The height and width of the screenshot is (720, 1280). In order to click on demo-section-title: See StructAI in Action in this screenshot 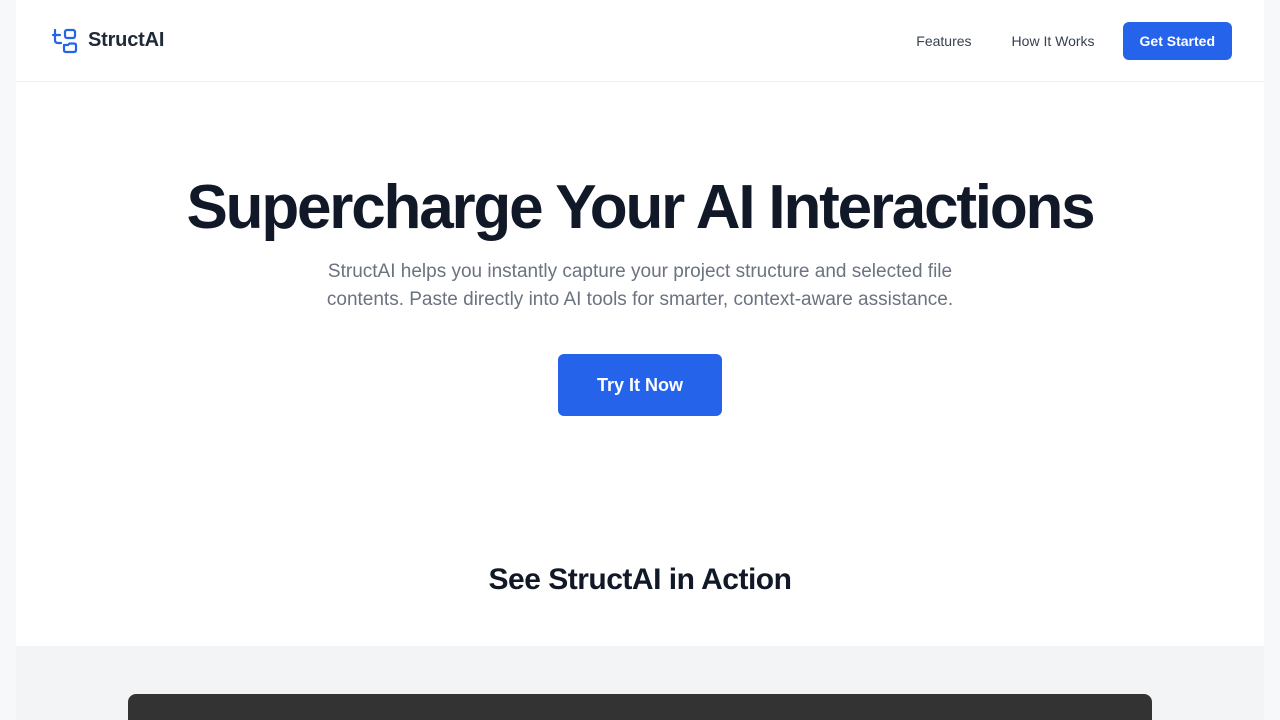, I will do `click(640, 579)`.